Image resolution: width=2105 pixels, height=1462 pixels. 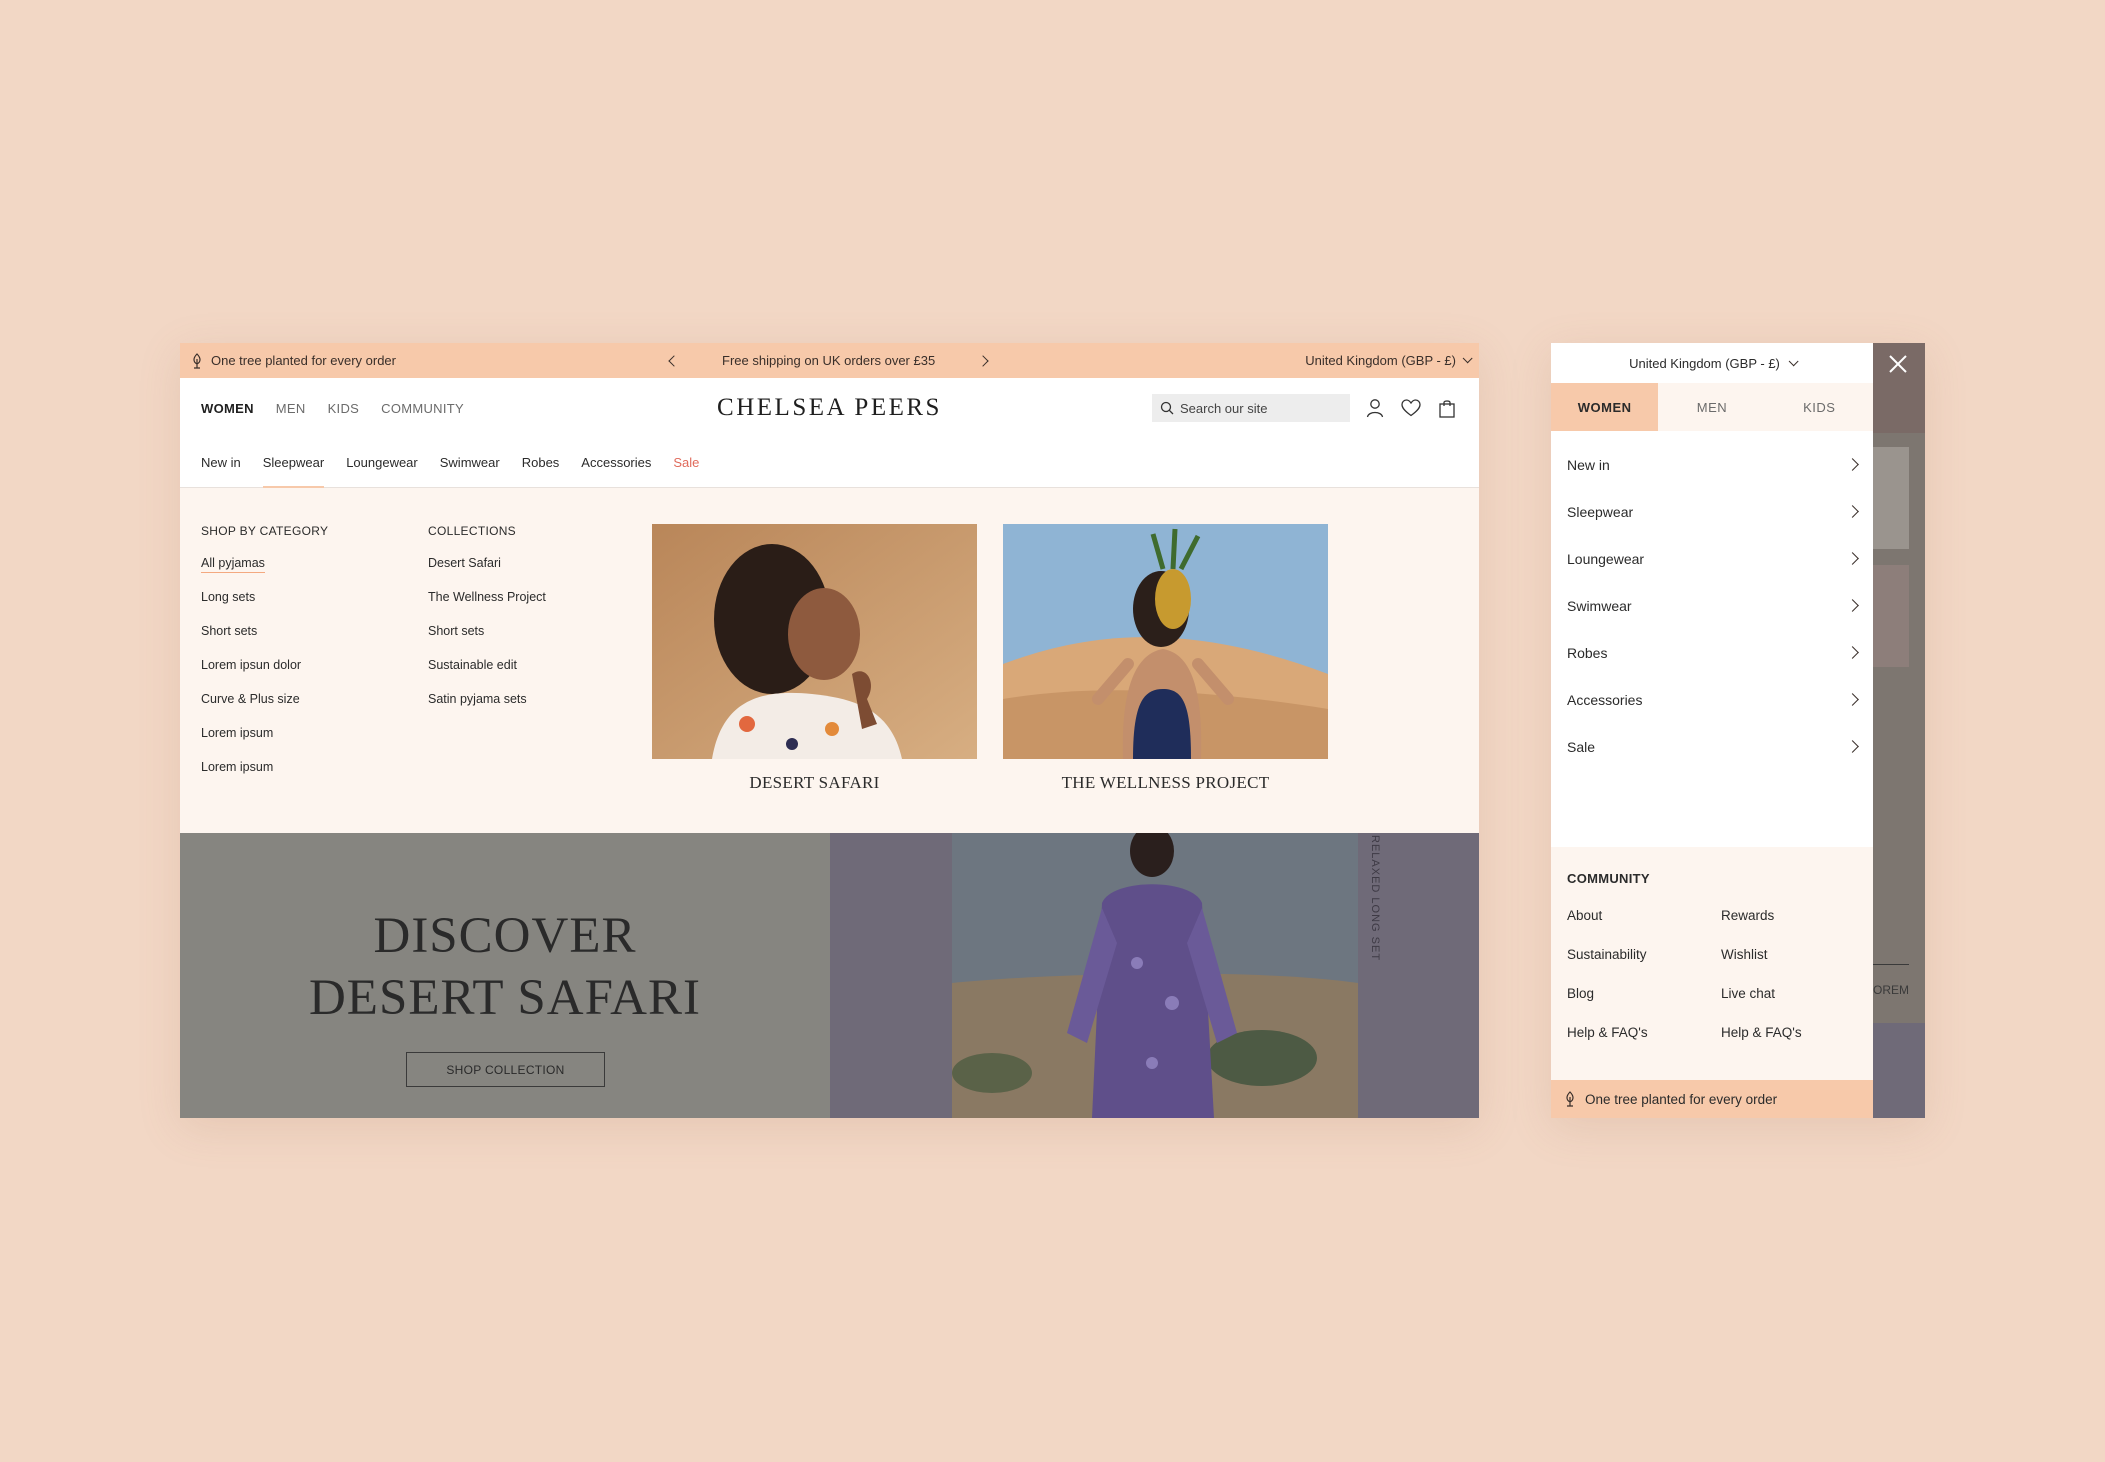 What do you see at coordinates (1797, 915) in the screenshot?
I see `community-link: Rewards` at bounding box center [1797, 915].